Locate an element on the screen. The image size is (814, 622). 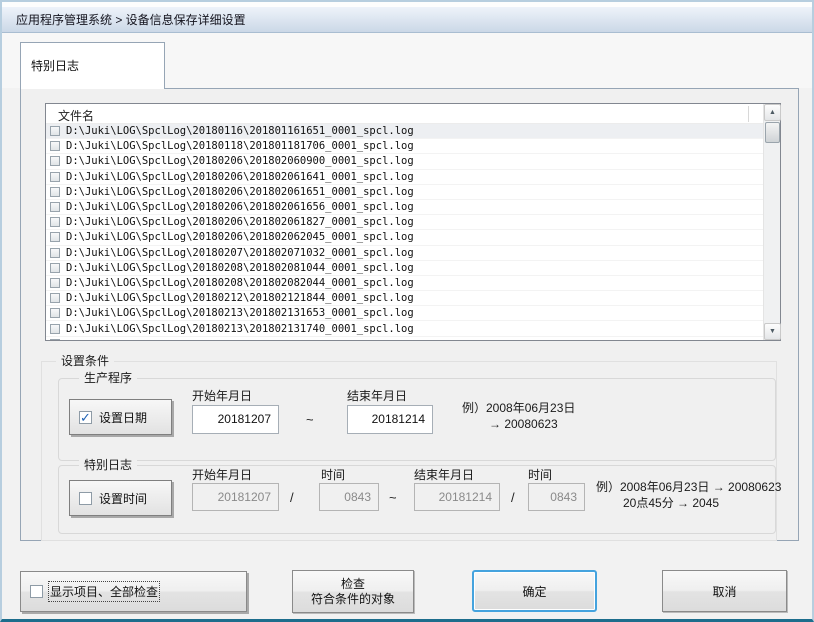
breadcrumb: 应用程序管理系统 > 设备信息保存详细设置 is located at coordinates (131, 20).